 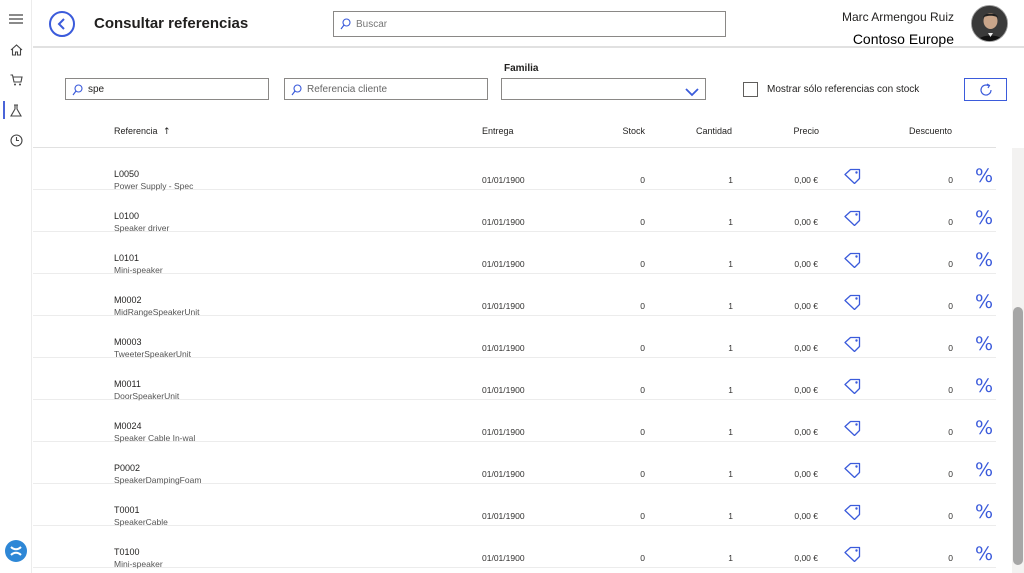 What do you see at coordinates (989, 23) in the screenshot?
I see `avatar` at bounding box center [989, 23].